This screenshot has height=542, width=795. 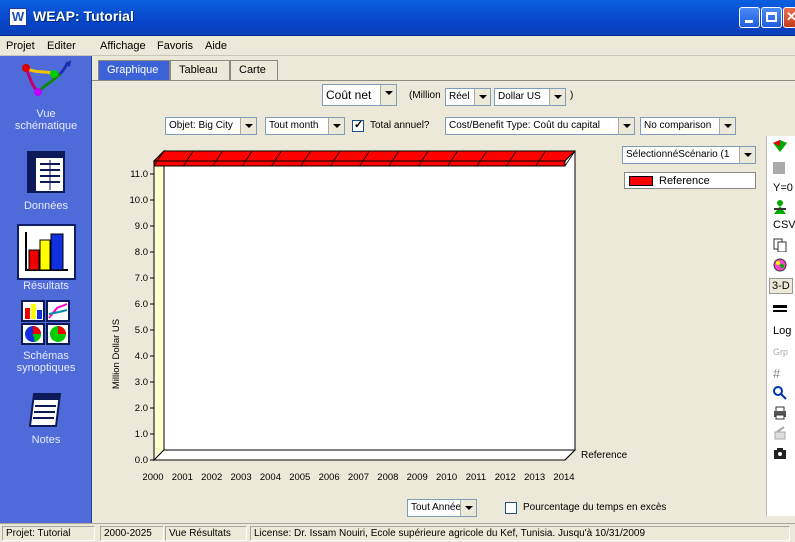 What do you see at coordinates (780, 310) in the screenshot?
I see `line-style-icon` at bounding box center [780, 310].